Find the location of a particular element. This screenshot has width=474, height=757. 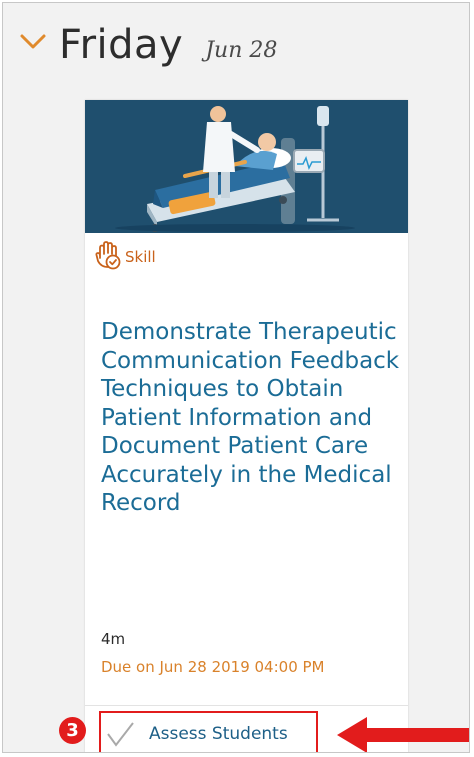

chevron-down-icon is located at coordinates (33, 41).